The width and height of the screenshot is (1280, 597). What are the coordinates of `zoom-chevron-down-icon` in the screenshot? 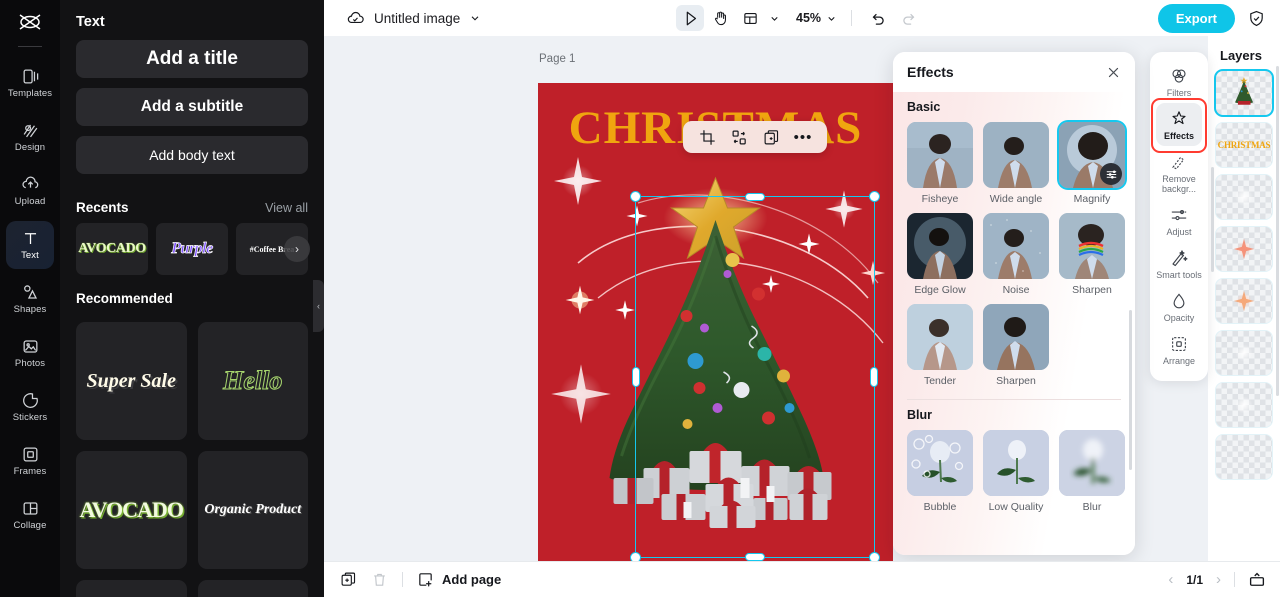 It's located at (831, 18).